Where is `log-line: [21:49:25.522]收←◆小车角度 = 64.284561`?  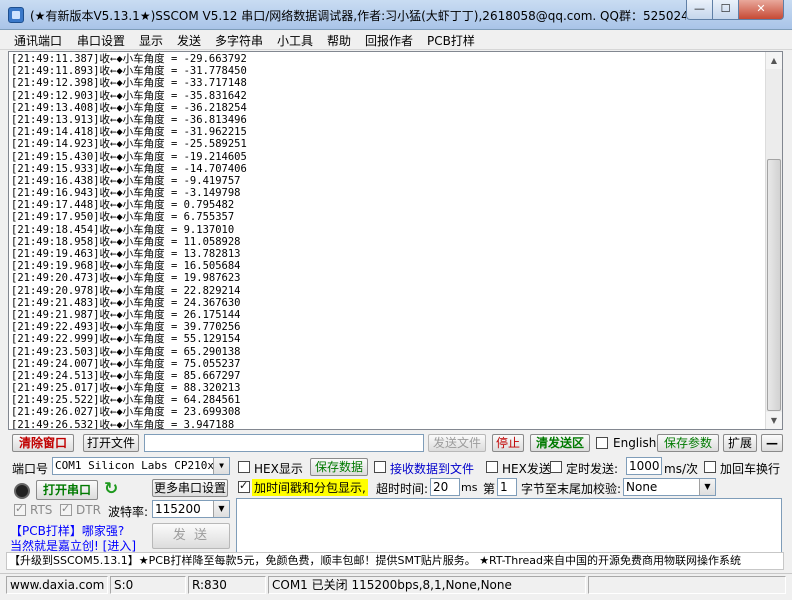 log-line: [21:49:25.522]收←◆小车角度 = 64.284561 is located at coordinates (126, 400).